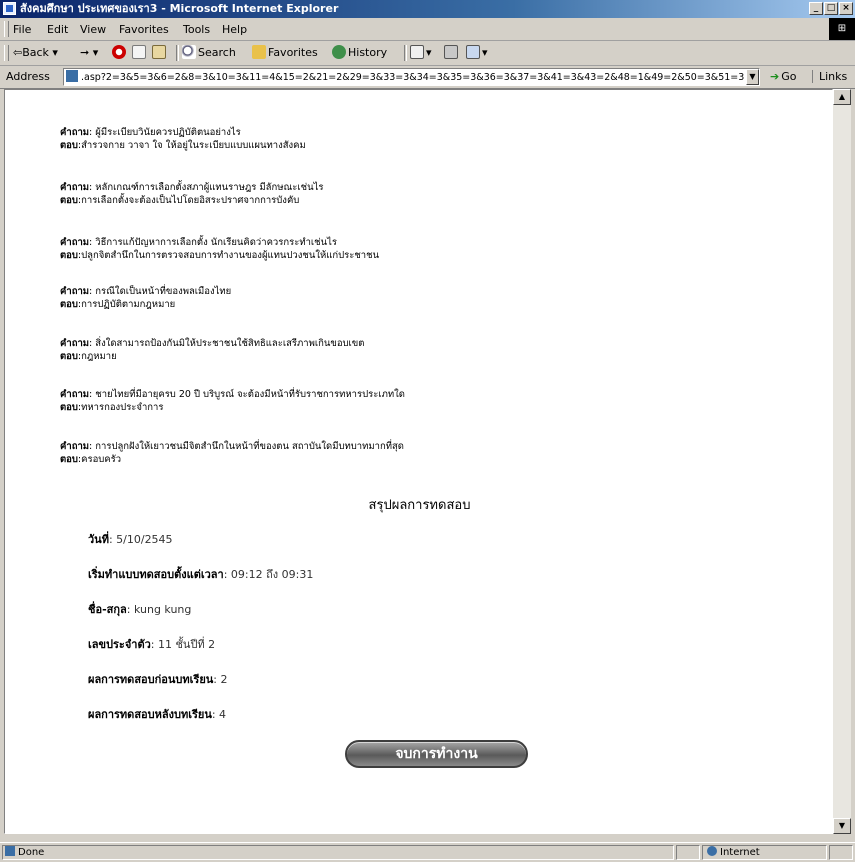  What do you see at coordinates (473, 52) in the screenshot?
I see `edit-icon` at bounding box center [473, 52].